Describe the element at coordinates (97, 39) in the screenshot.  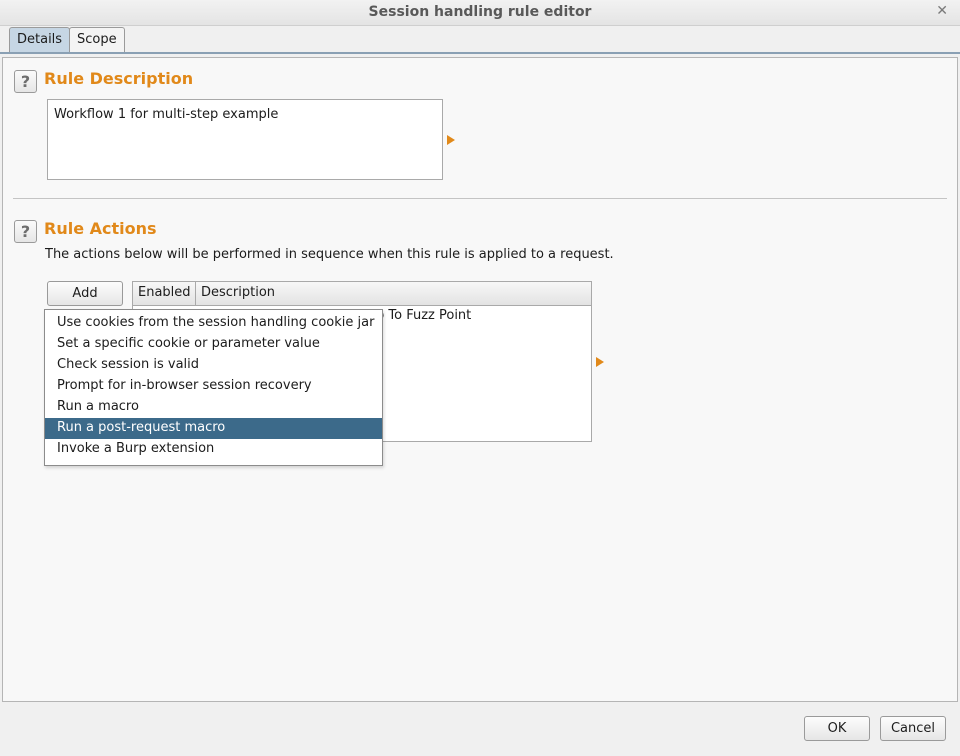
I see `tab-scope: Scope` at that location.